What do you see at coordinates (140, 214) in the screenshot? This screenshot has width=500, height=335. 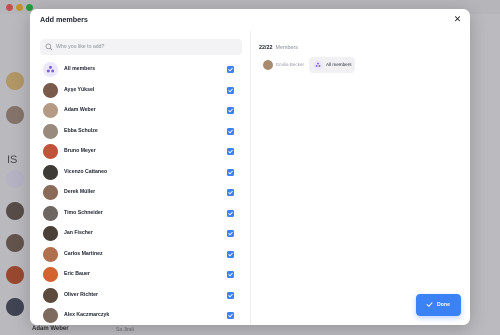 I see `member-row: Timo Schneider` at bounding box center [140, 214].